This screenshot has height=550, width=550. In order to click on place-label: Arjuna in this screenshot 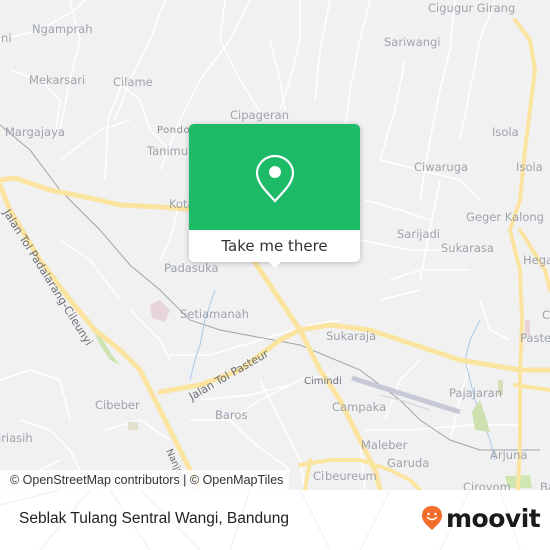, I will do `click(509, 455)`.